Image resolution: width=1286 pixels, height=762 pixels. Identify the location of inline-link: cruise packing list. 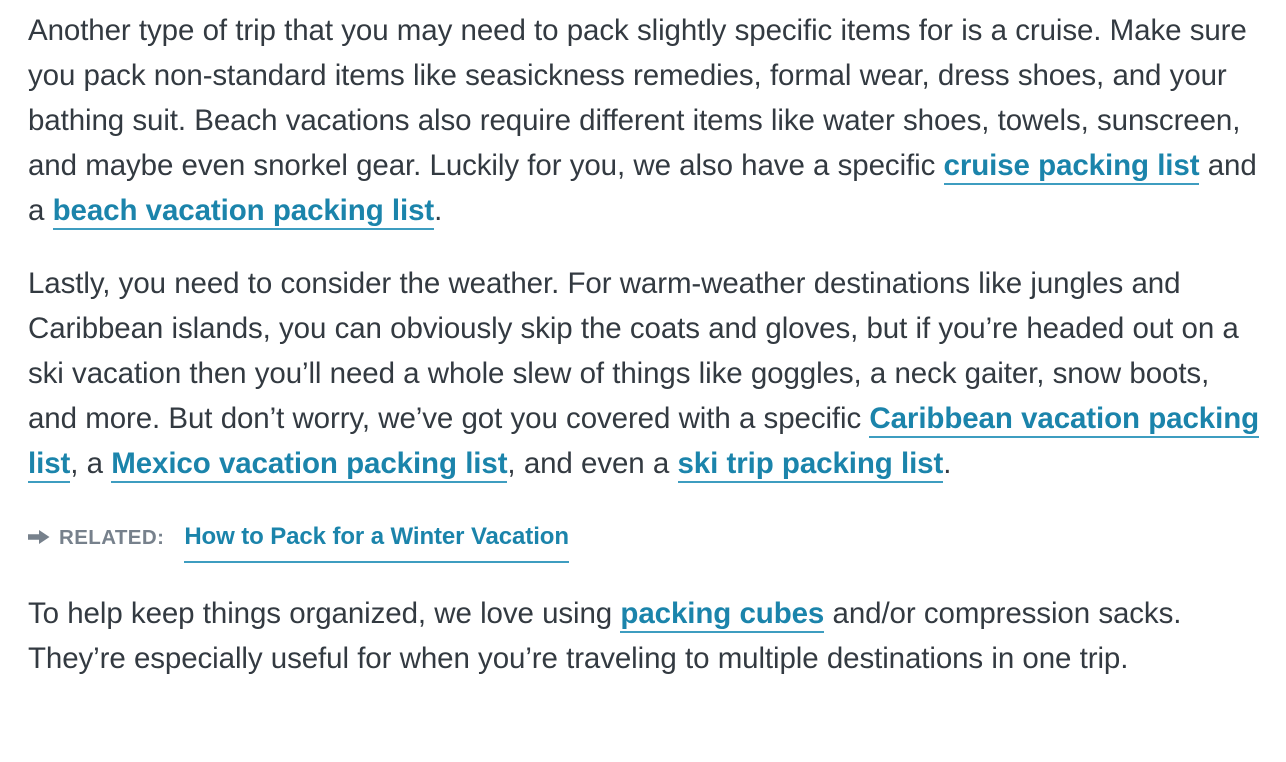
(1071, 167).